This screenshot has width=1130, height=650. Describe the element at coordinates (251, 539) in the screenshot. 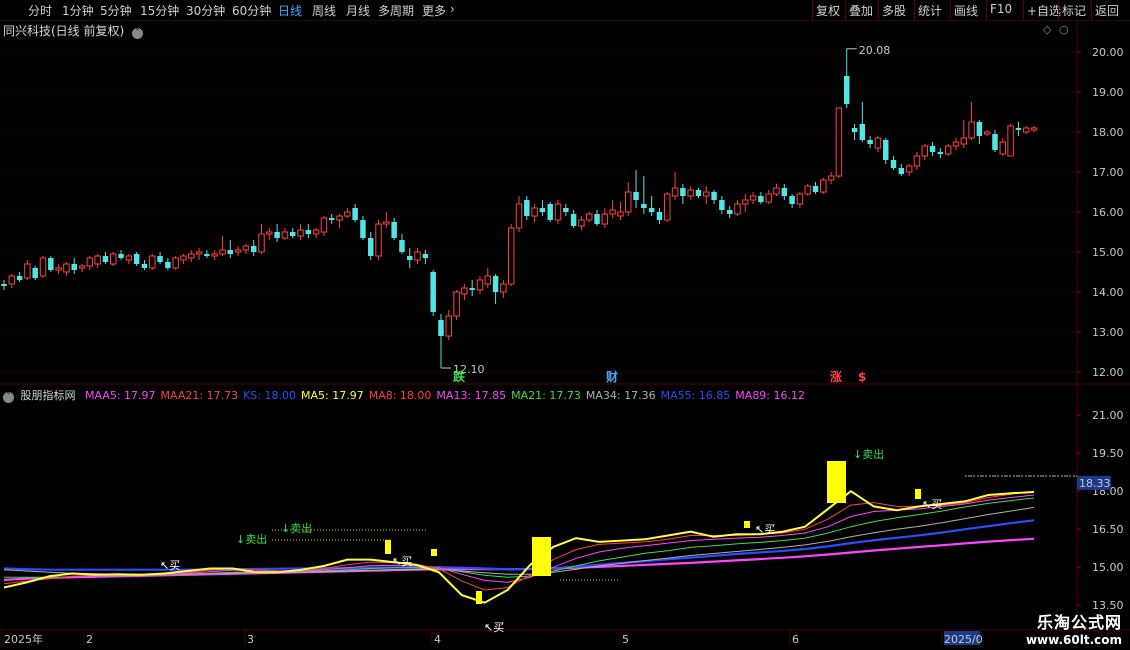

I see `signal-label-0: ↓卖出` at that location.